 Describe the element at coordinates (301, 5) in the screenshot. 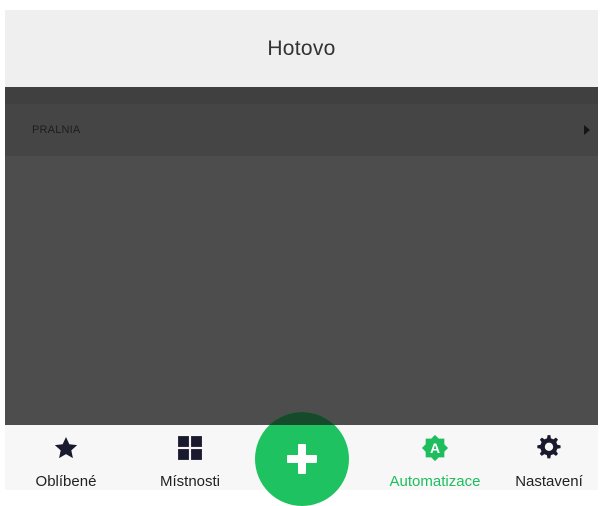

I see `top-margin` at that location.